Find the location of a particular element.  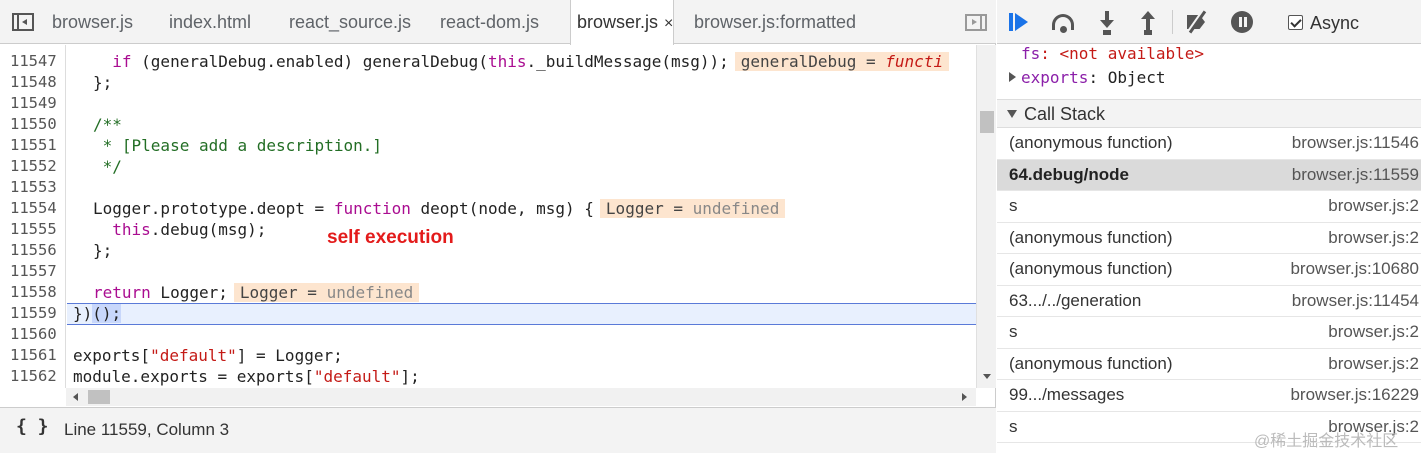

scope-entry-fs: fs: <not available> is located at coordinates (1113, 53).